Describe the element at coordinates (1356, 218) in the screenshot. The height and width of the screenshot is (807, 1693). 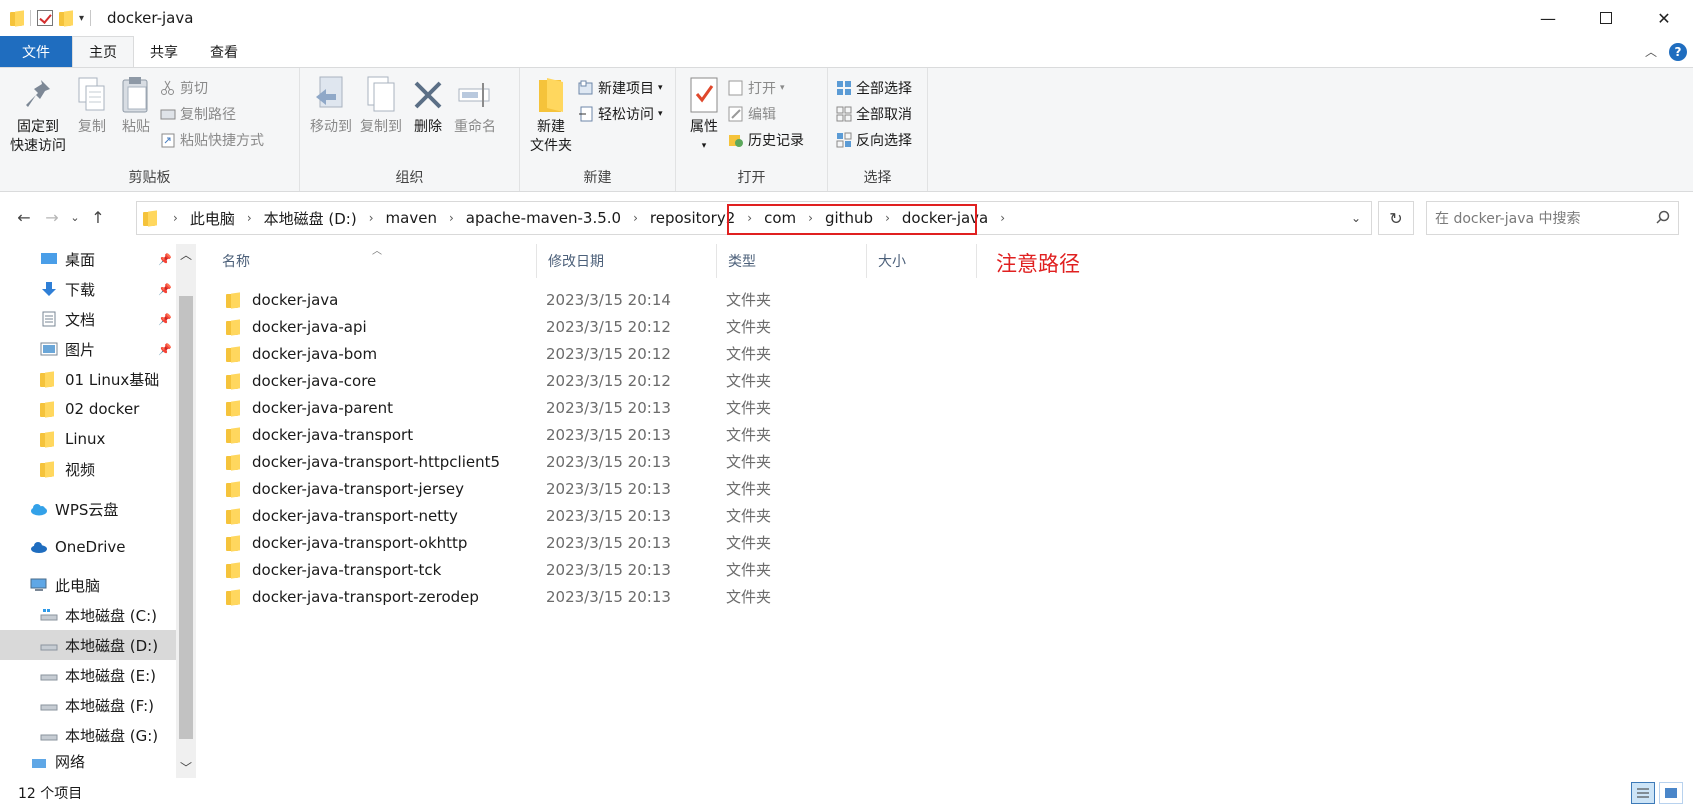
I see `address-history-dropdown-icon: ⌄` at that location.